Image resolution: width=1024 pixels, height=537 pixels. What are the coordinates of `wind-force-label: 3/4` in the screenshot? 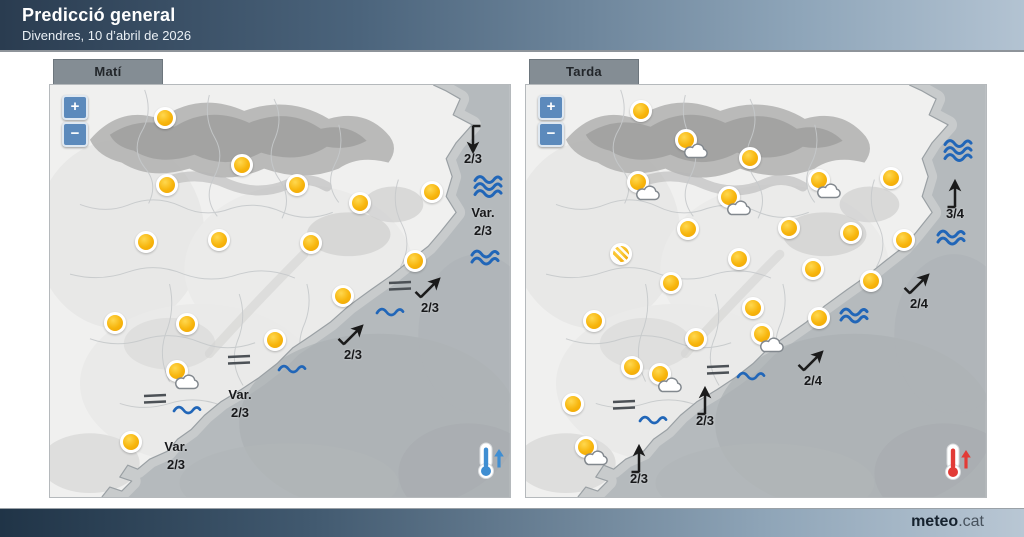 It's located at (955, 213).